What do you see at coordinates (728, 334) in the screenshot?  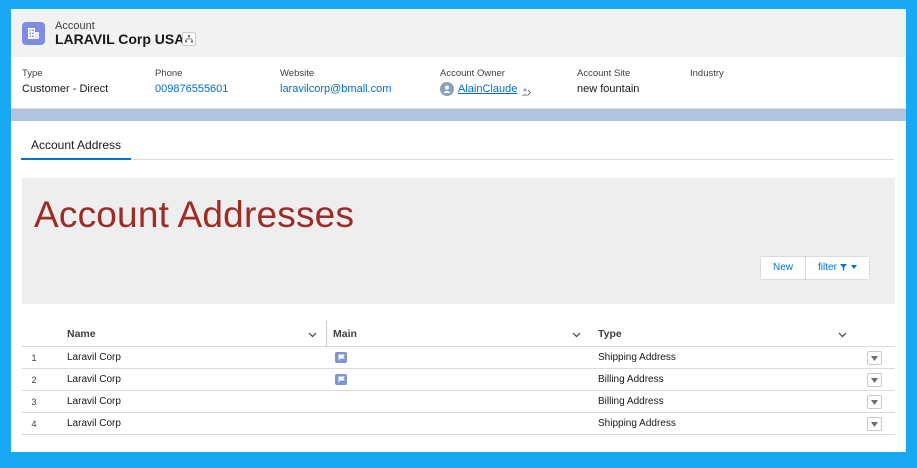 I see `column-header-type: Type` at bounding box center [728, 334].